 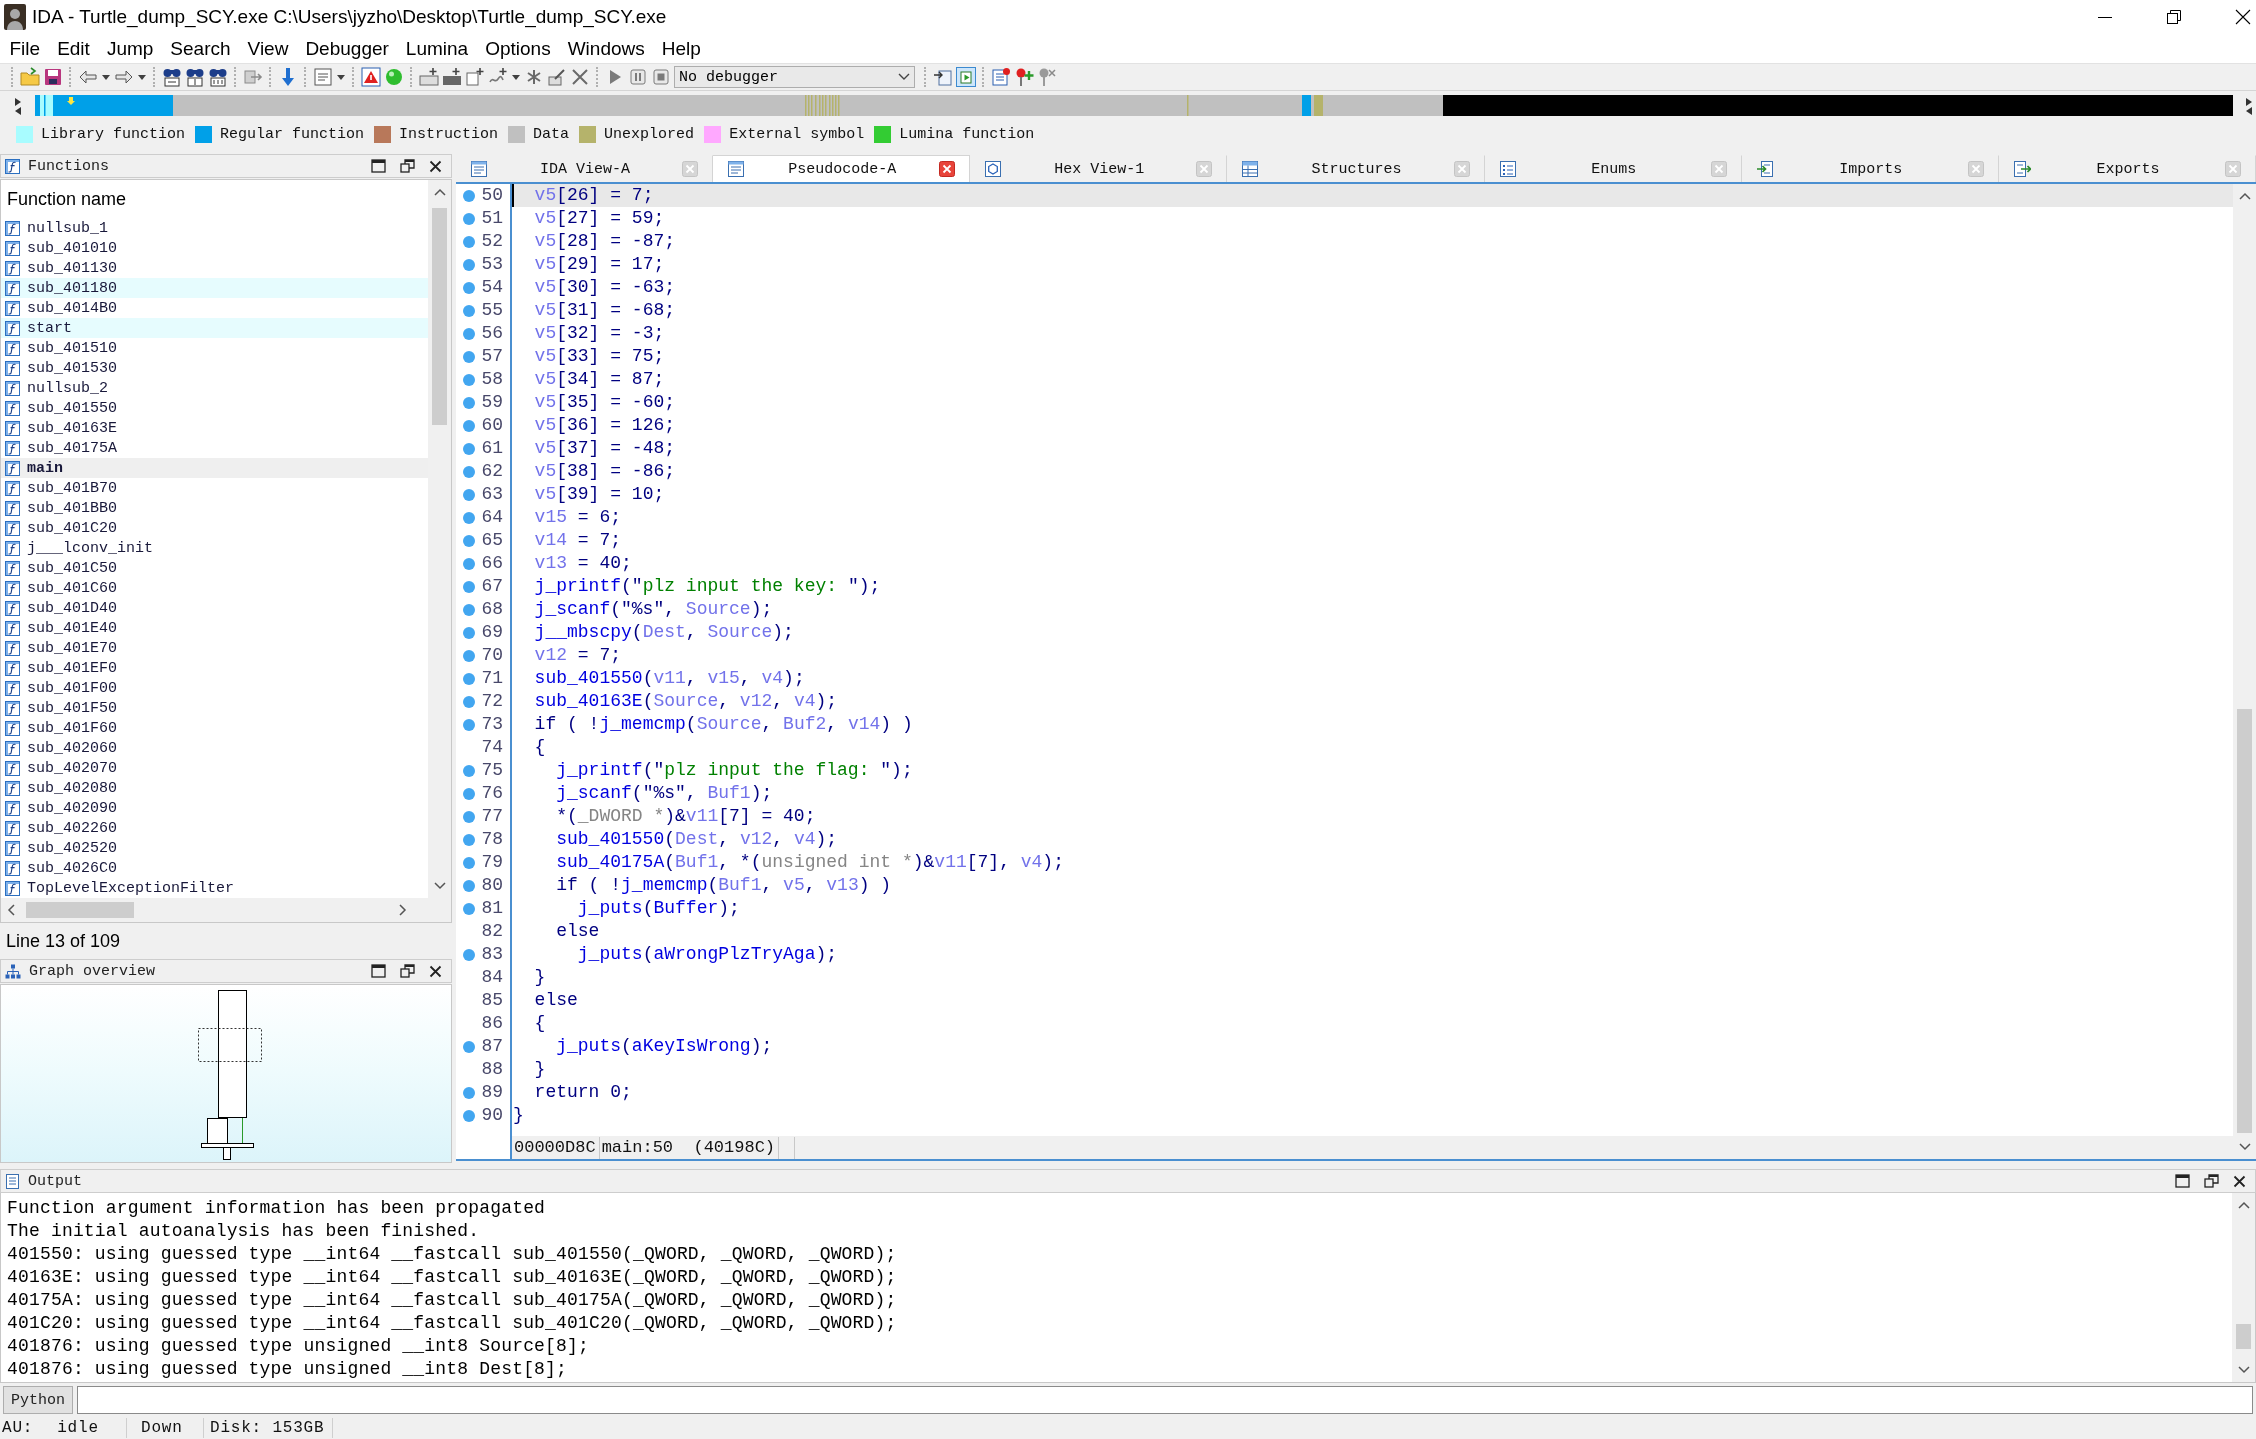 What do you see at coordinates (214, 868) in the screenshot?
I see `function-item: sub_4026C0` at bounding box center [214, 868].